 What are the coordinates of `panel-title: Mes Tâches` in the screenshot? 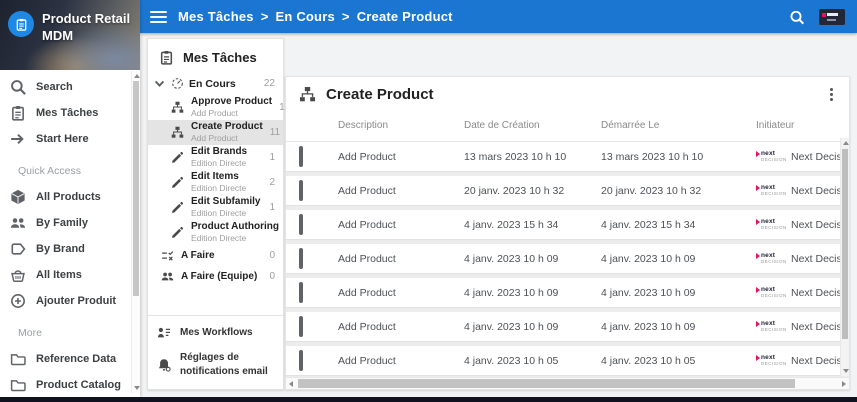 It's located at (220, 57).